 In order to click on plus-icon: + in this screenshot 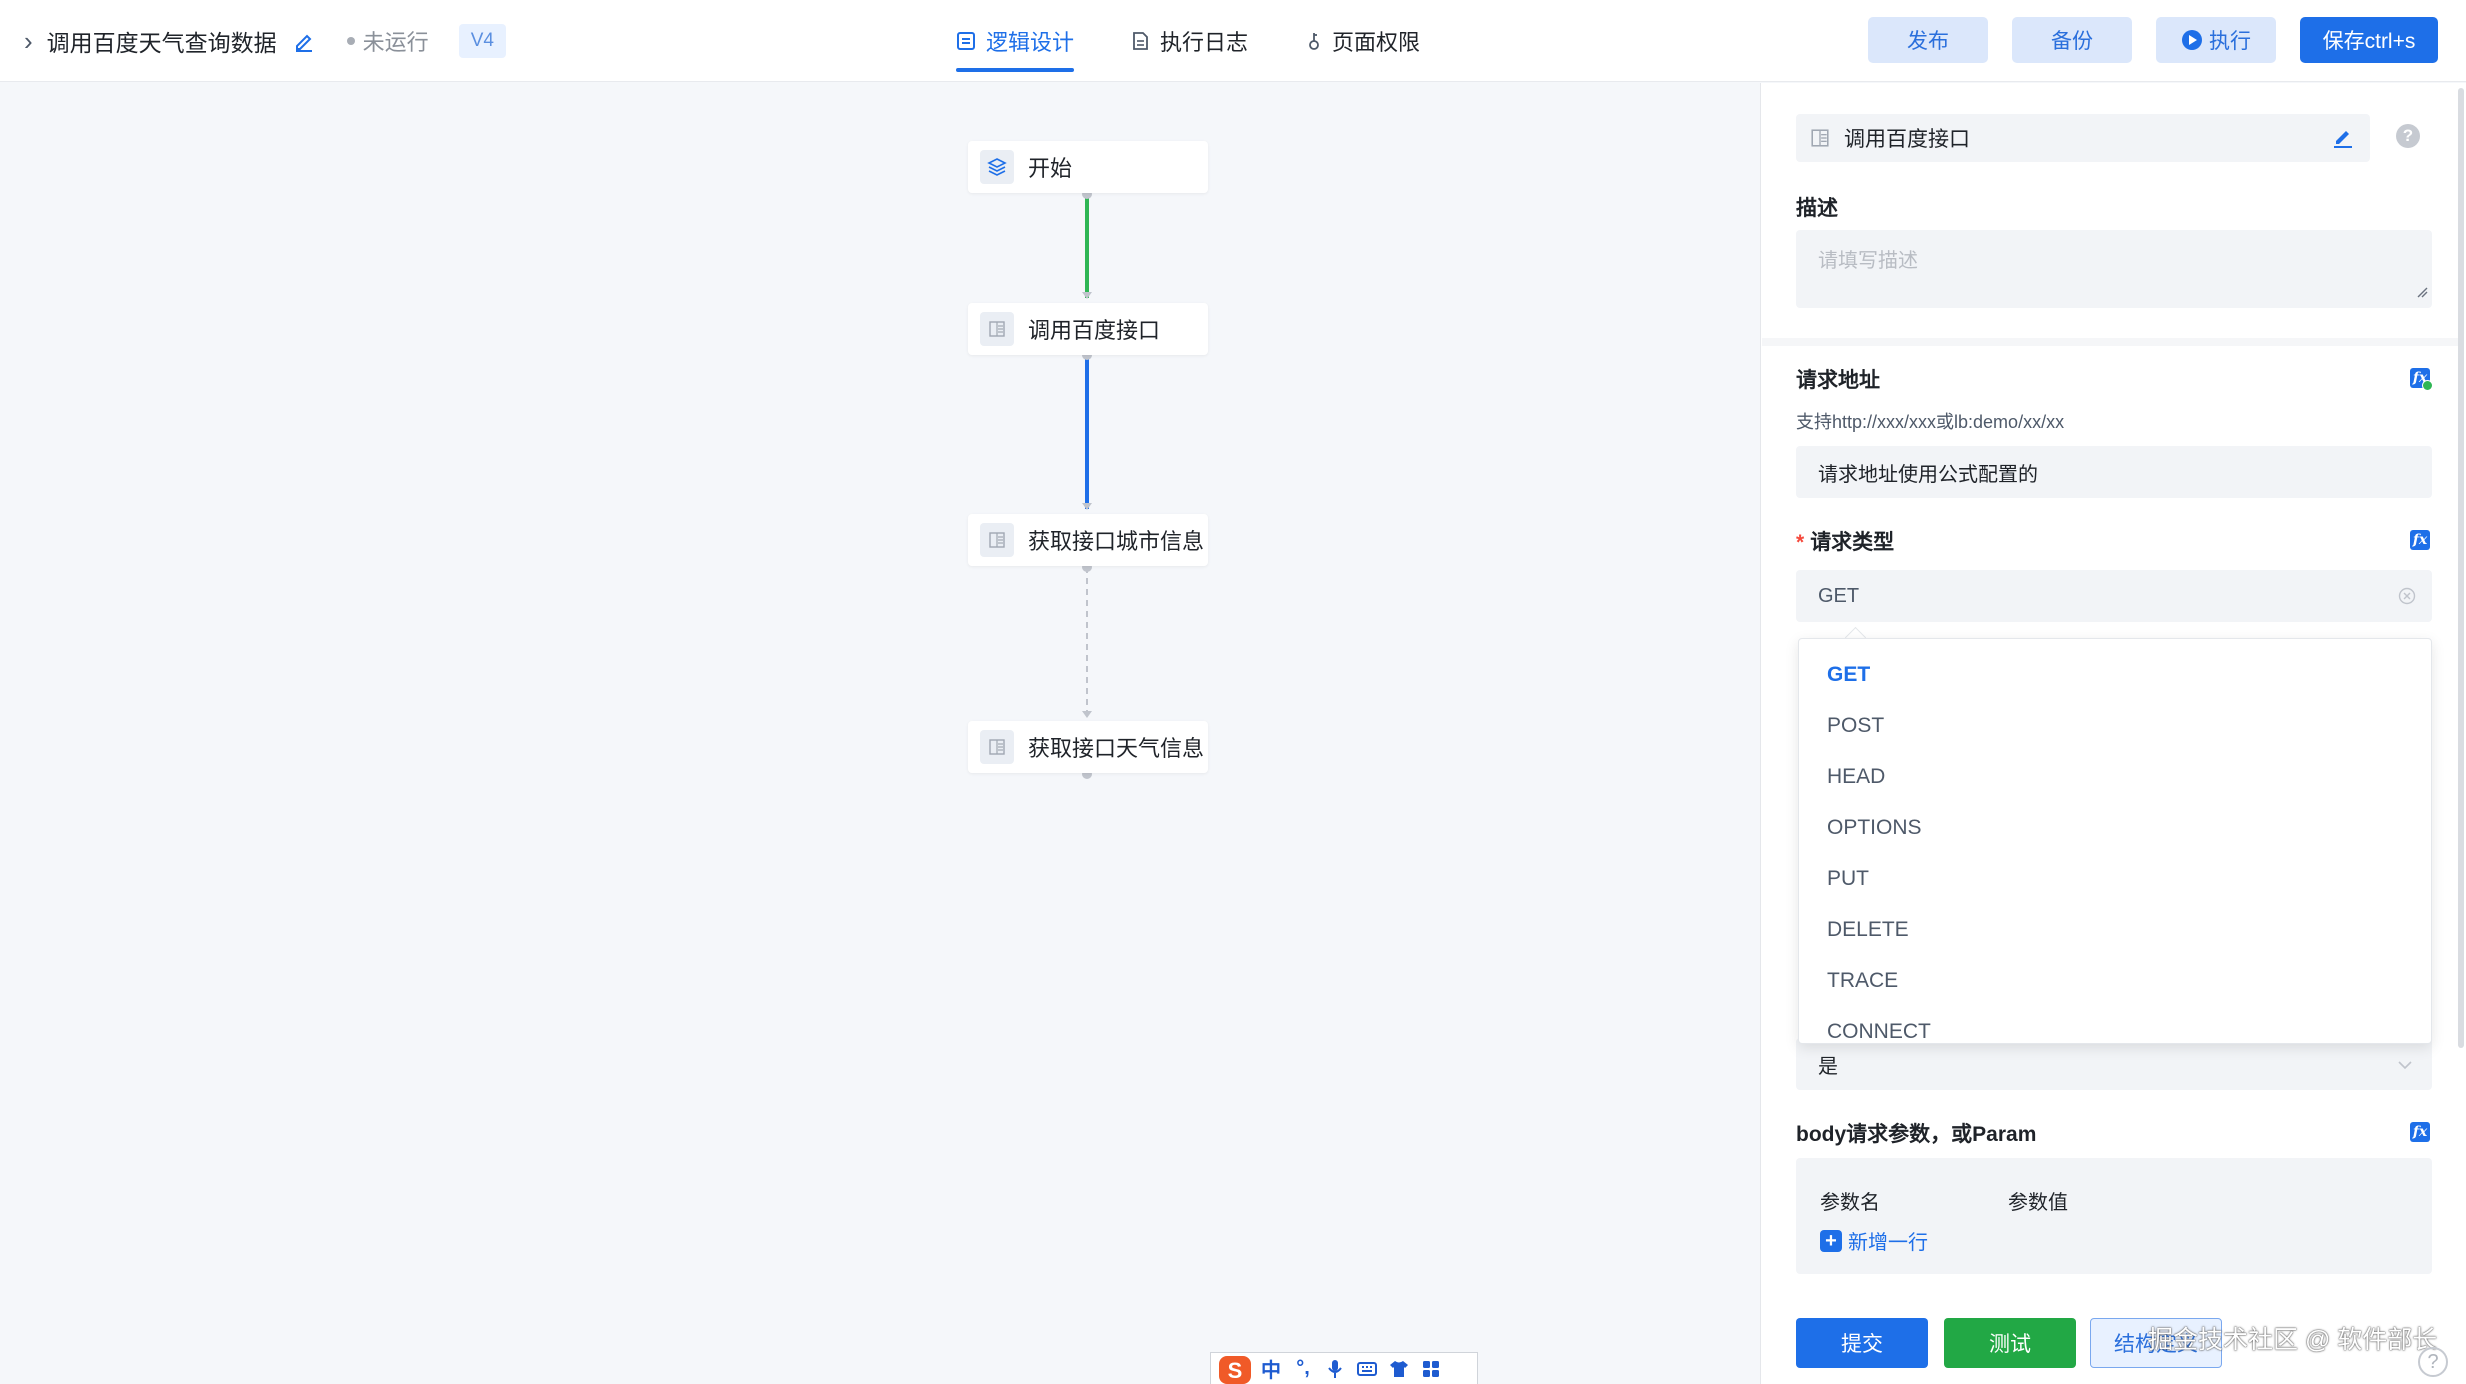, I will do `click(1831, 1240)`.